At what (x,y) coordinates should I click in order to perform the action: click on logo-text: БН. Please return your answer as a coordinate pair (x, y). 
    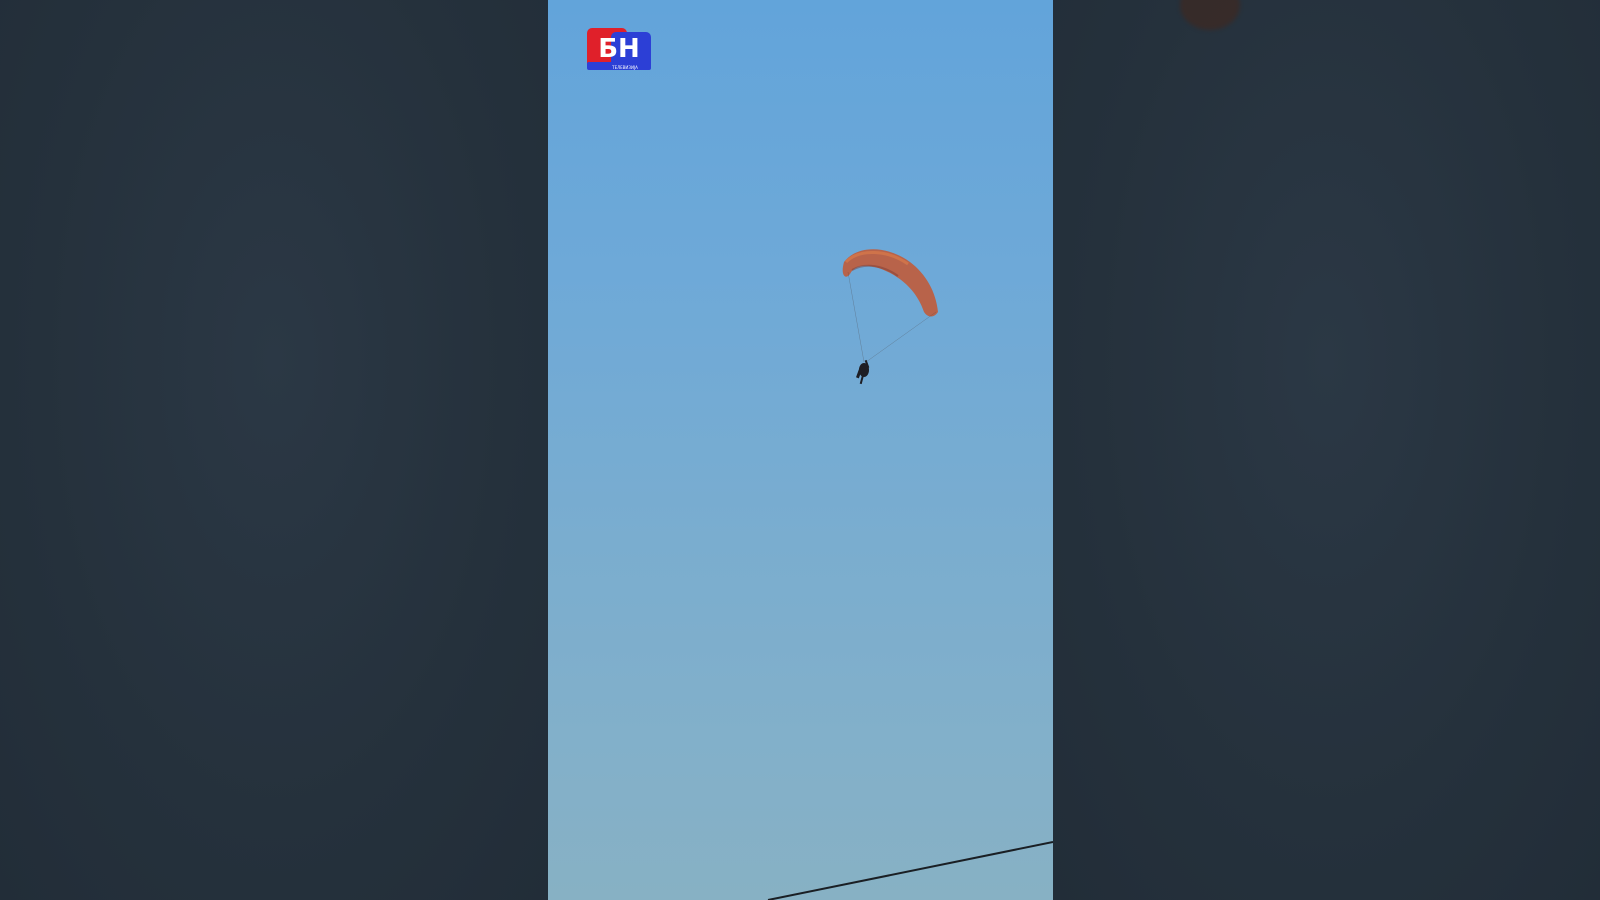
    Looking at the image, I should click on (619, 49).